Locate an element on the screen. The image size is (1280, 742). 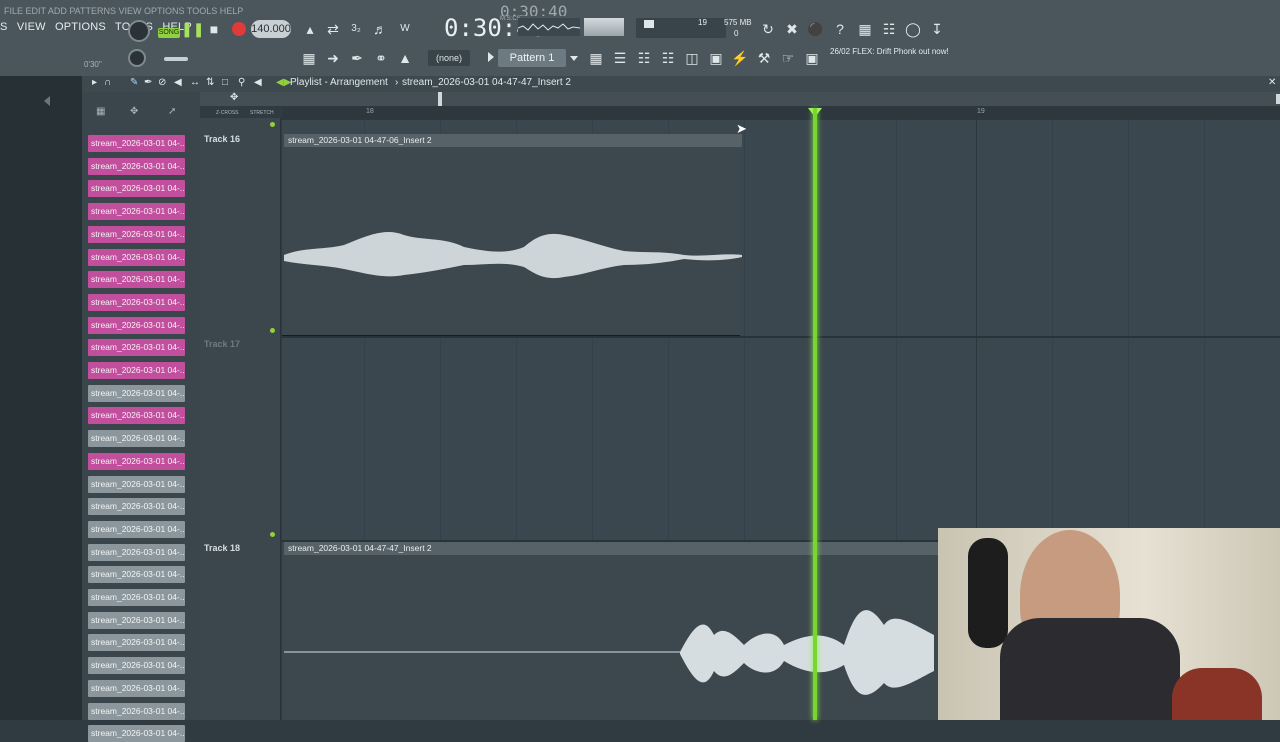
menu-item-view: VIEW is located at coordinates (31, 27).